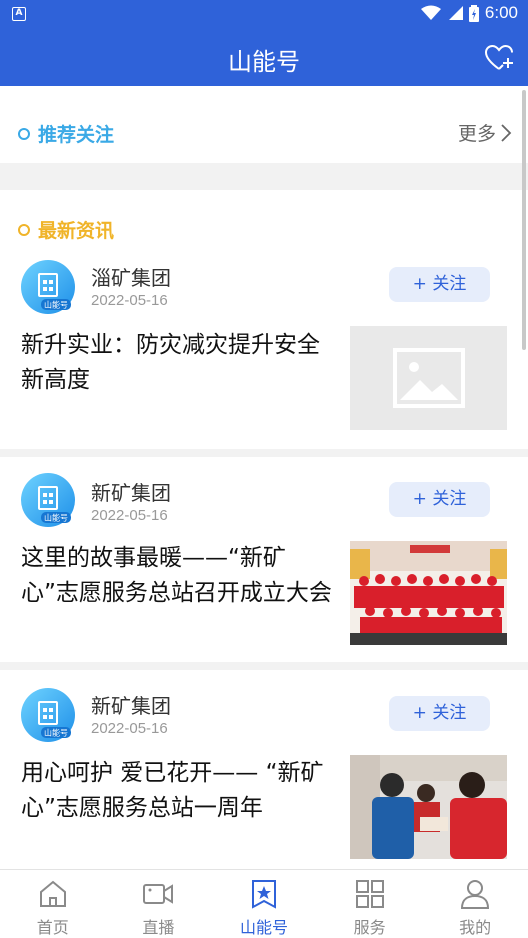  Describe the element at coordinates (52, 893) in the screenshot. I see `home-icon` at that location.